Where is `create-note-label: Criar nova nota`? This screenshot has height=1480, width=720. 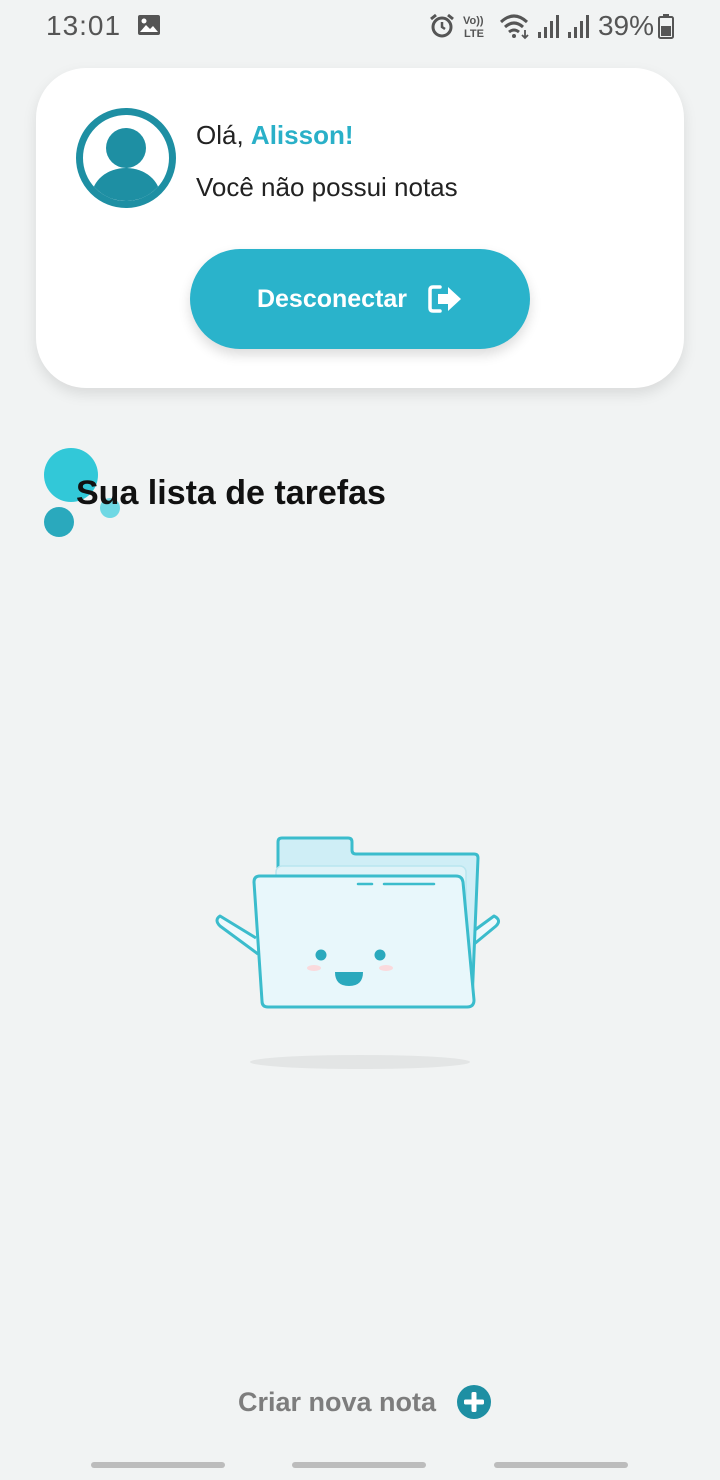 create-note-label: Criar nova nota is located at coordinates (337, 1401).